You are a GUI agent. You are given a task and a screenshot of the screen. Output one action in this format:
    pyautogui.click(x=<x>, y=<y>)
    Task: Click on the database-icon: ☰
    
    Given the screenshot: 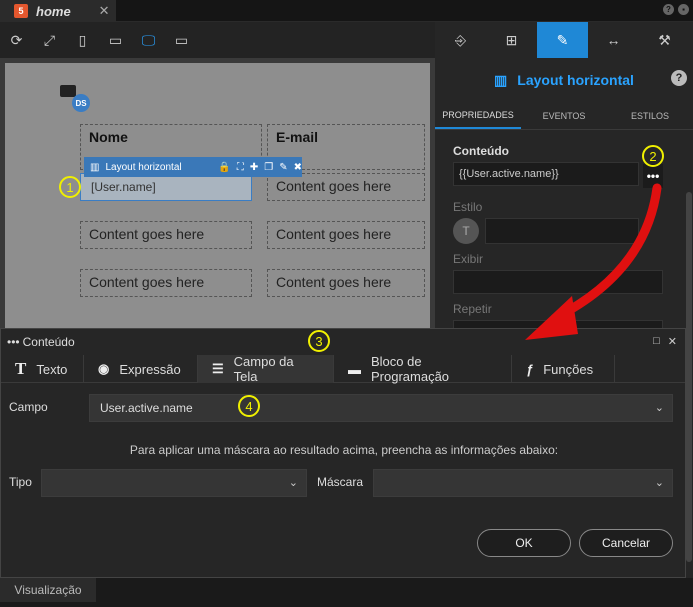 What is the action you would take?
    pyautogui.click(x=218, y=368)
    